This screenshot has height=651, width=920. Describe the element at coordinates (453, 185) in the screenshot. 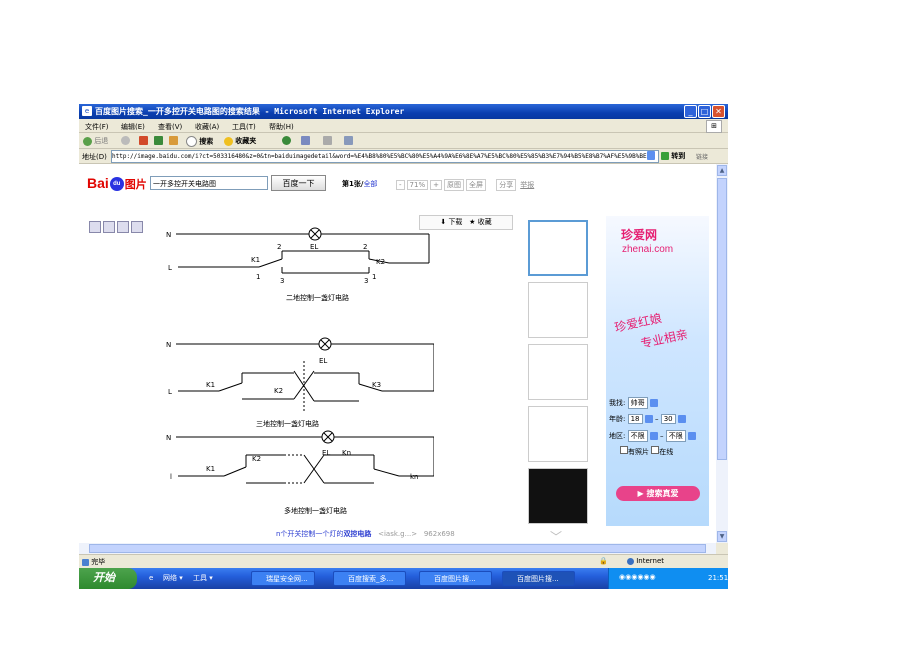

I see `original-button: 原图` at that location.